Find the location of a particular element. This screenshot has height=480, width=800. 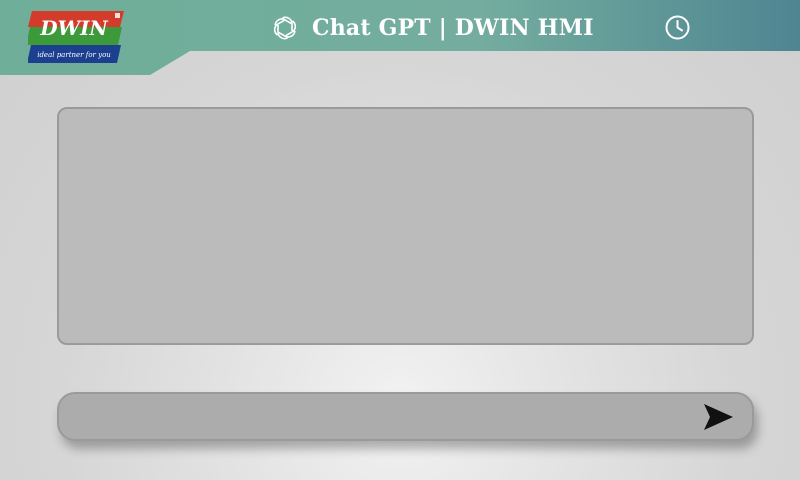

message-input is located at coordinates (405, 416).